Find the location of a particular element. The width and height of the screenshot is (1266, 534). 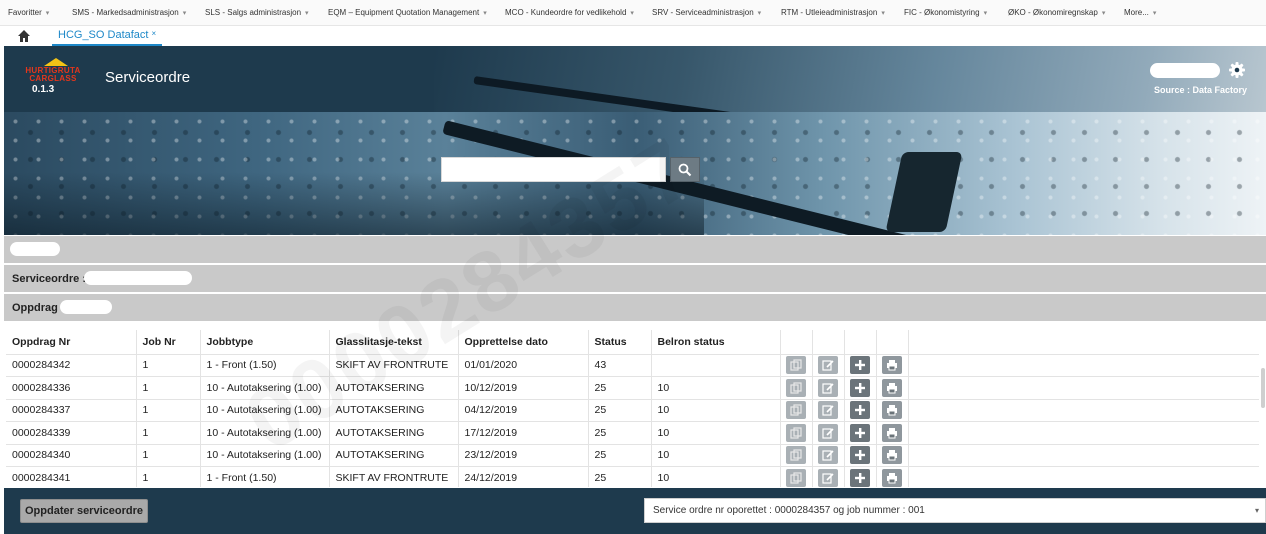

menu-sls: SLS - Salgs administrasjon ▾ is located at coordinates (257, 12).